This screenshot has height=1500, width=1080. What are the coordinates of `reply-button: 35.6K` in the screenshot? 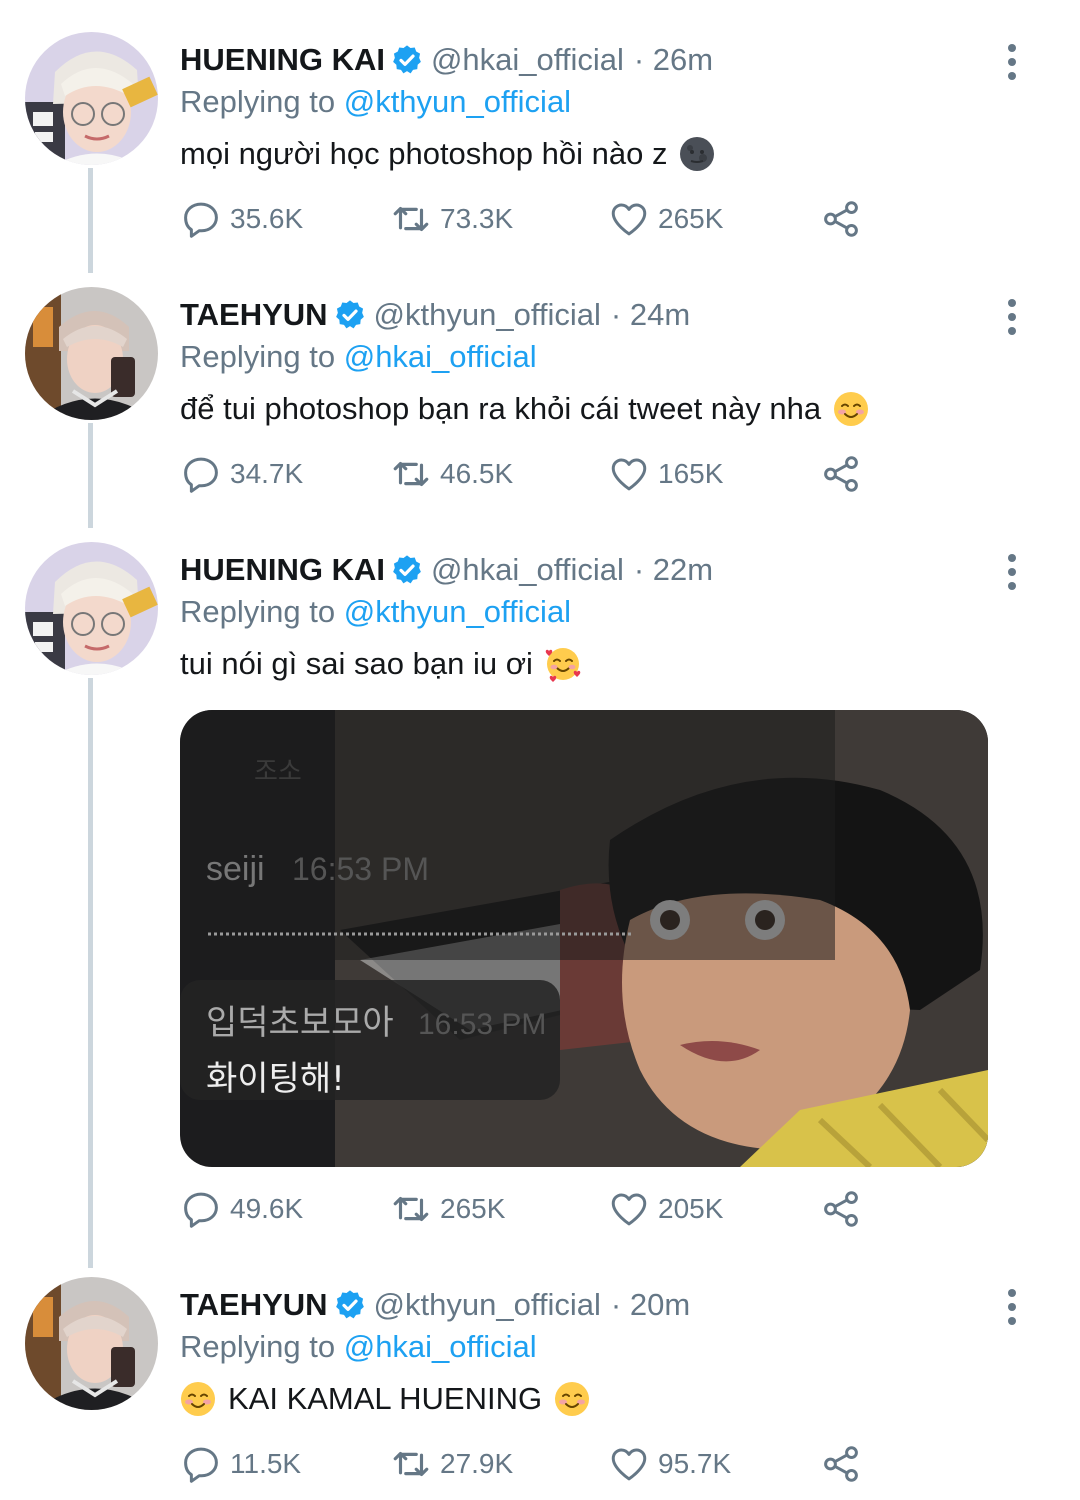 It's located at (241, 219).